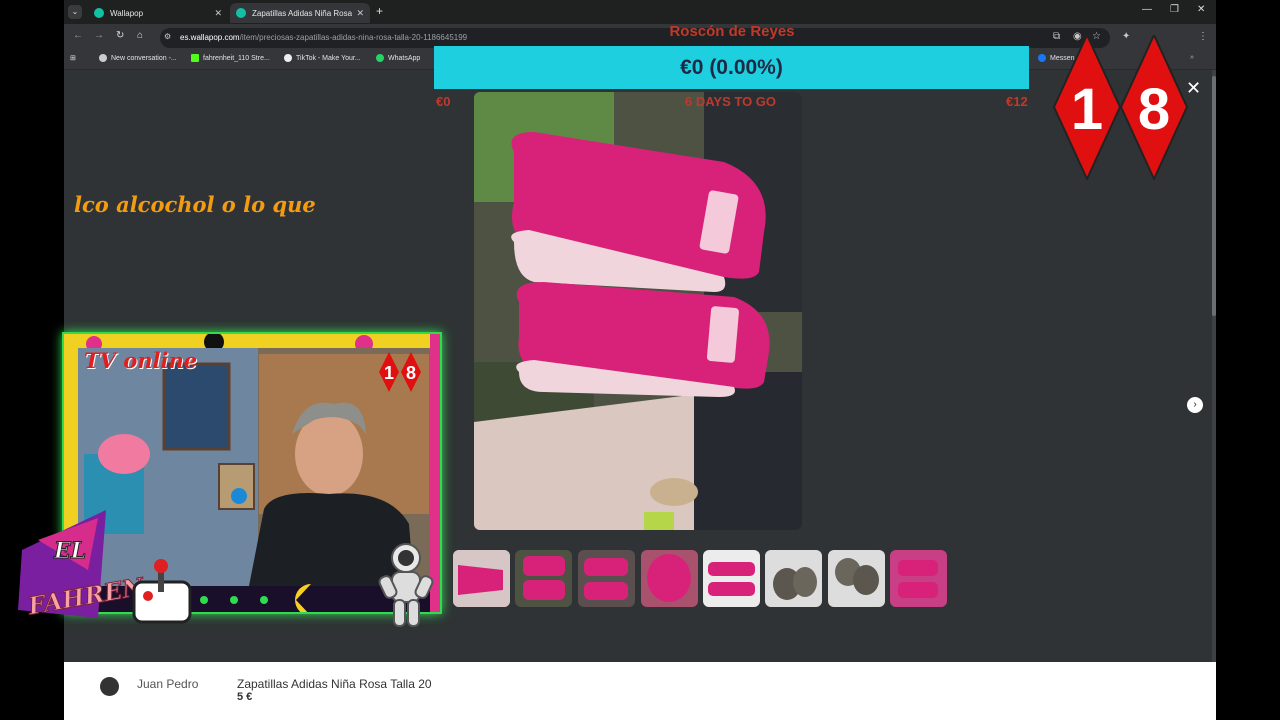  What do you see at coordinates (411, 373) in the screenshot?
I see `cam-badge-digit-8: 8` at bounding box center [411, 373].